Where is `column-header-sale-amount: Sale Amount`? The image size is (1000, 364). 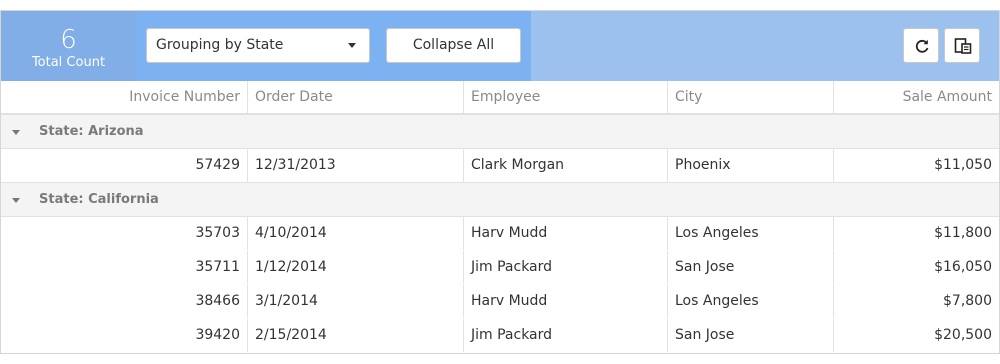 column-header-sale-amount: Sale Amount is located at coordinates (916, 97).